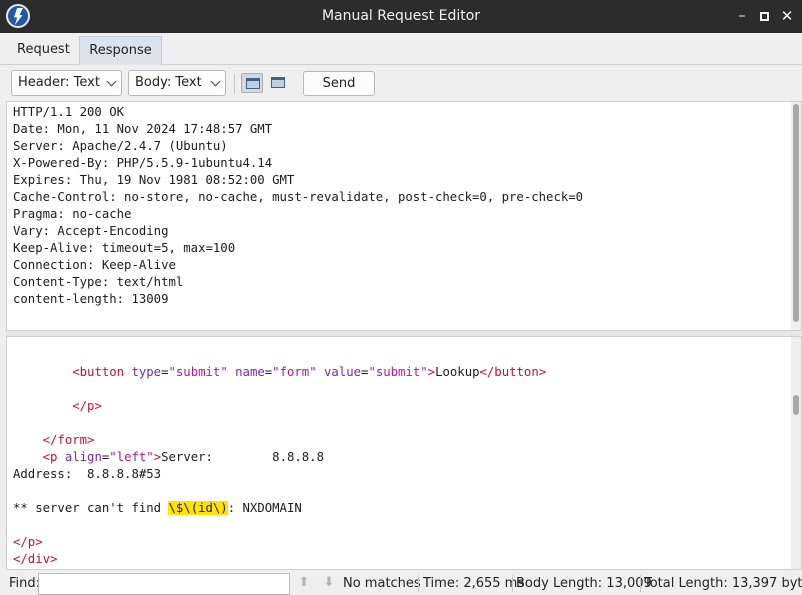 The height and width of the screenshot is (595, 802). What do you see at coordinates (401, 49) in the screenshot?
I see `tab-bar: Request Response` at bounding box center [401, 49].